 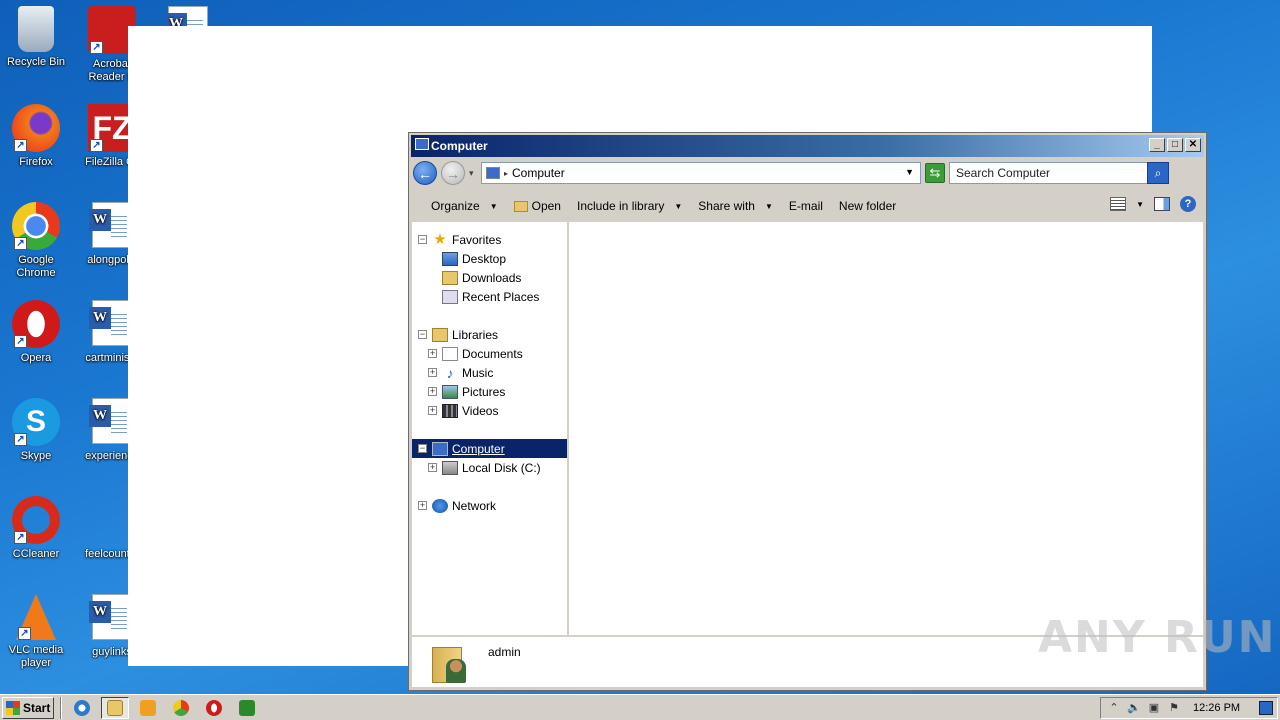 I want to click on user-folder-icon, so click(x=450, y=662).